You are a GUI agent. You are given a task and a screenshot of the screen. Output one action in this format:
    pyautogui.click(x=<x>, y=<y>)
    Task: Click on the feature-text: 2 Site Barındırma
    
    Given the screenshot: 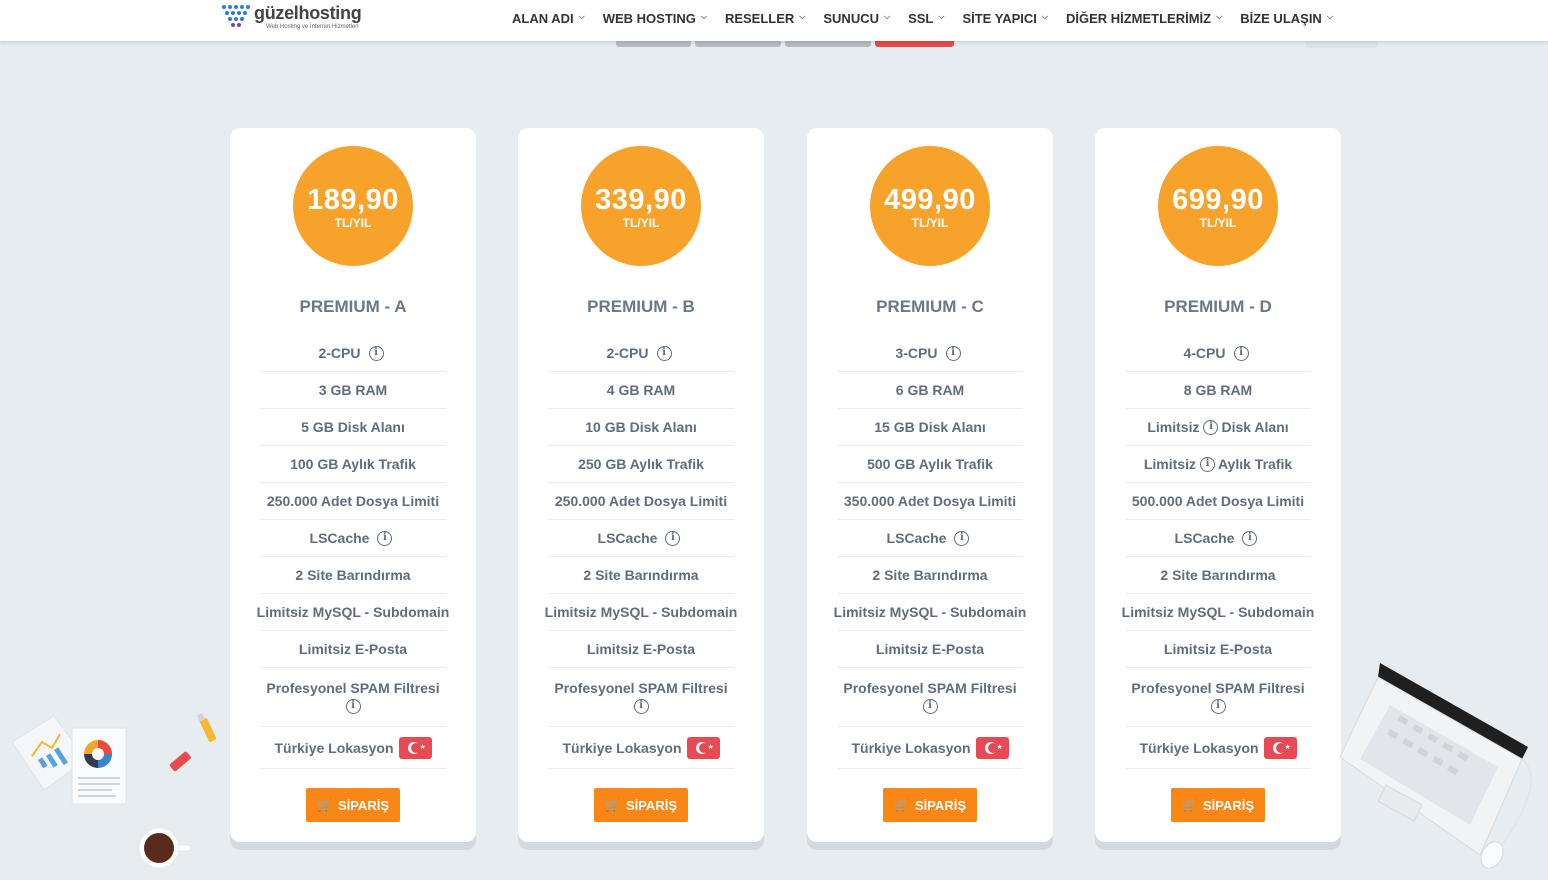 What is the action you would take?
    pyautogui.click(x=1218, y=575)
    